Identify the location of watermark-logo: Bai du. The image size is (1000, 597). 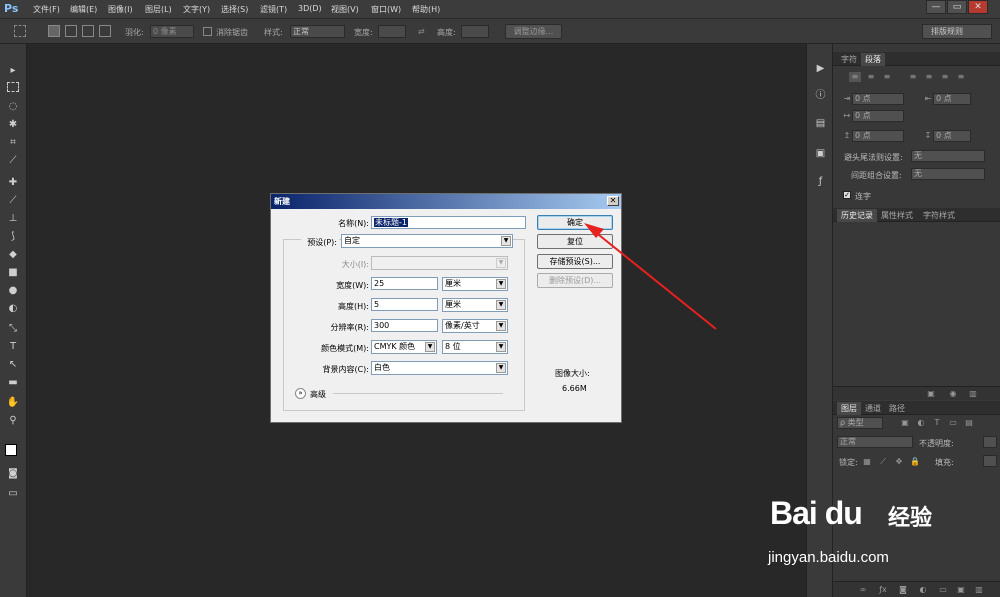
(816, 513).